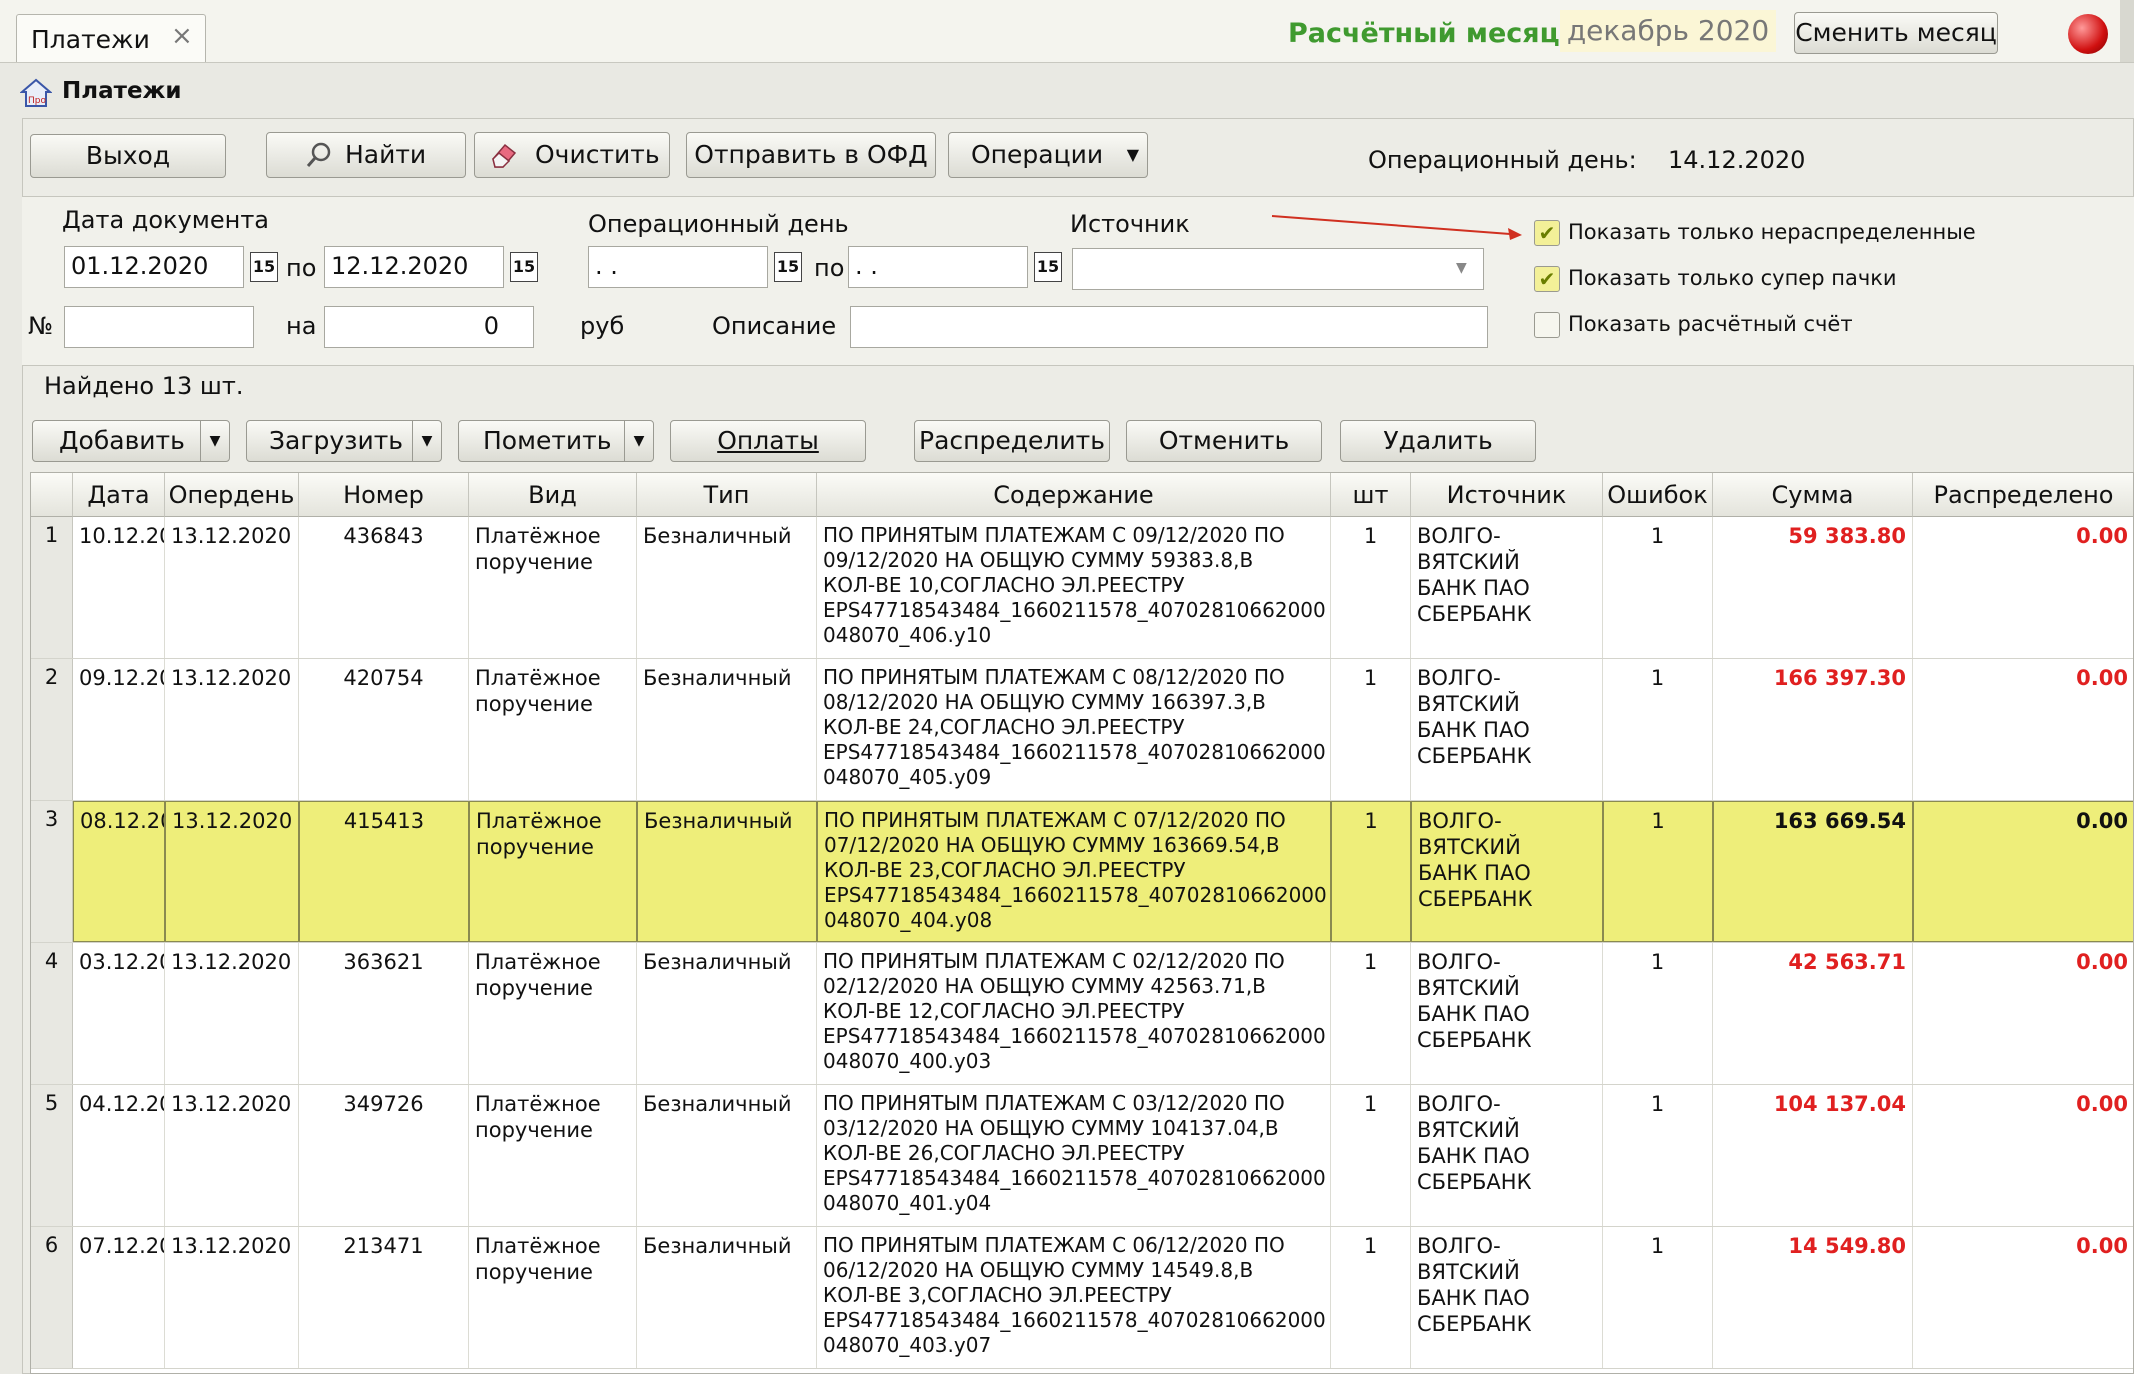 The height and width of the screenshot is (1374, 2134). Describe the element at coordinates (1169, 327) in the screenshot. I see `description-field` at that location.